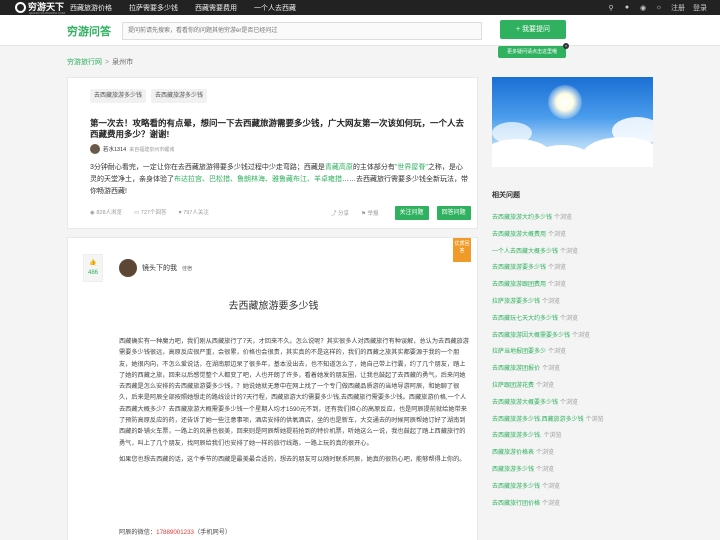 This screenshot has height=540, width=720. I want to click on report-action: ⚑ 举报, so click(369, 213).